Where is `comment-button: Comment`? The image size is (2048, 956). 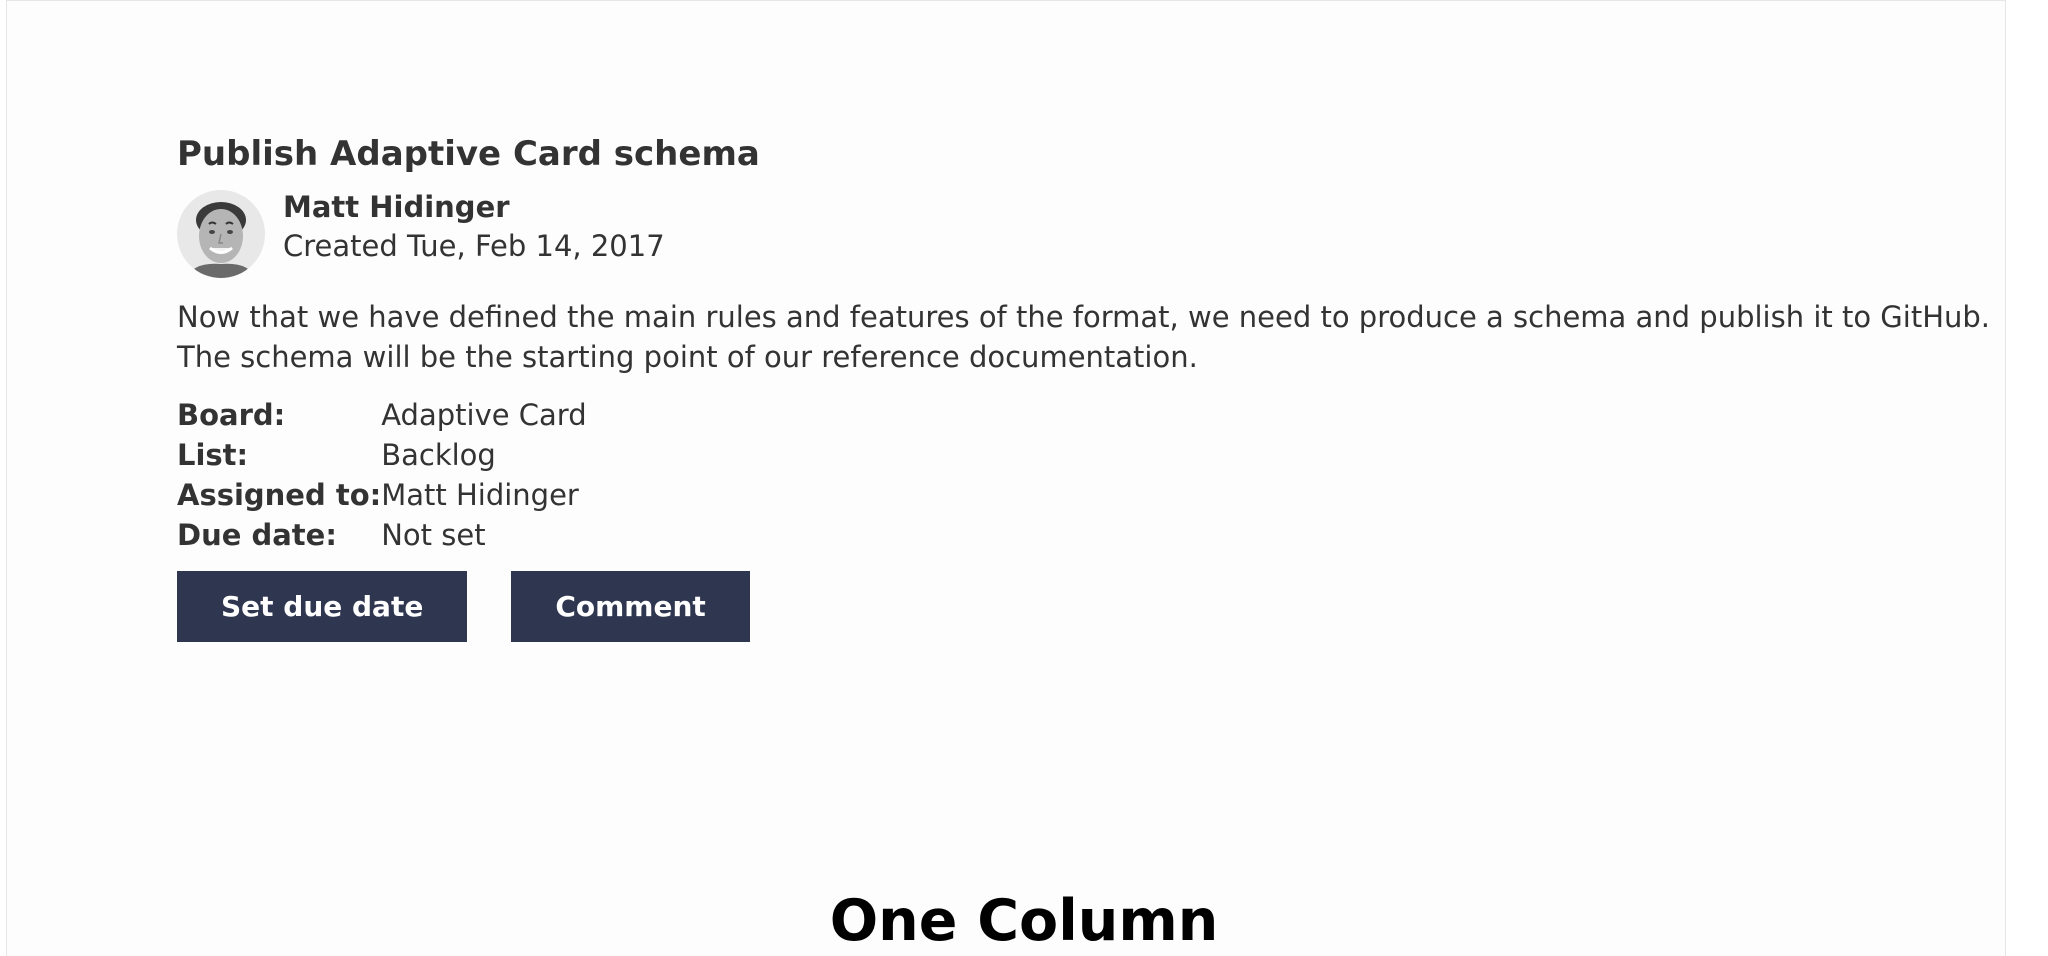 comment-button: Comment is located at coordinates (630, 606).